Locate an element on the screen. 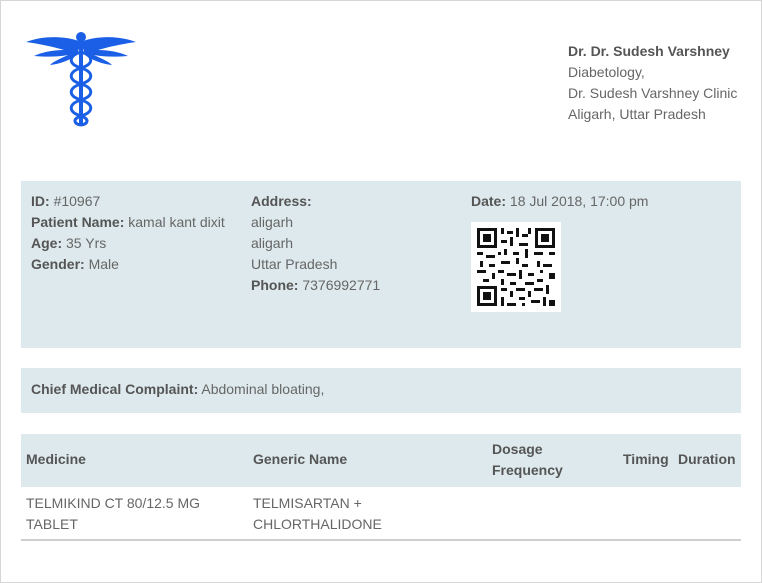  header-generic-name: Generic Name is located at coordinates (300, 459).